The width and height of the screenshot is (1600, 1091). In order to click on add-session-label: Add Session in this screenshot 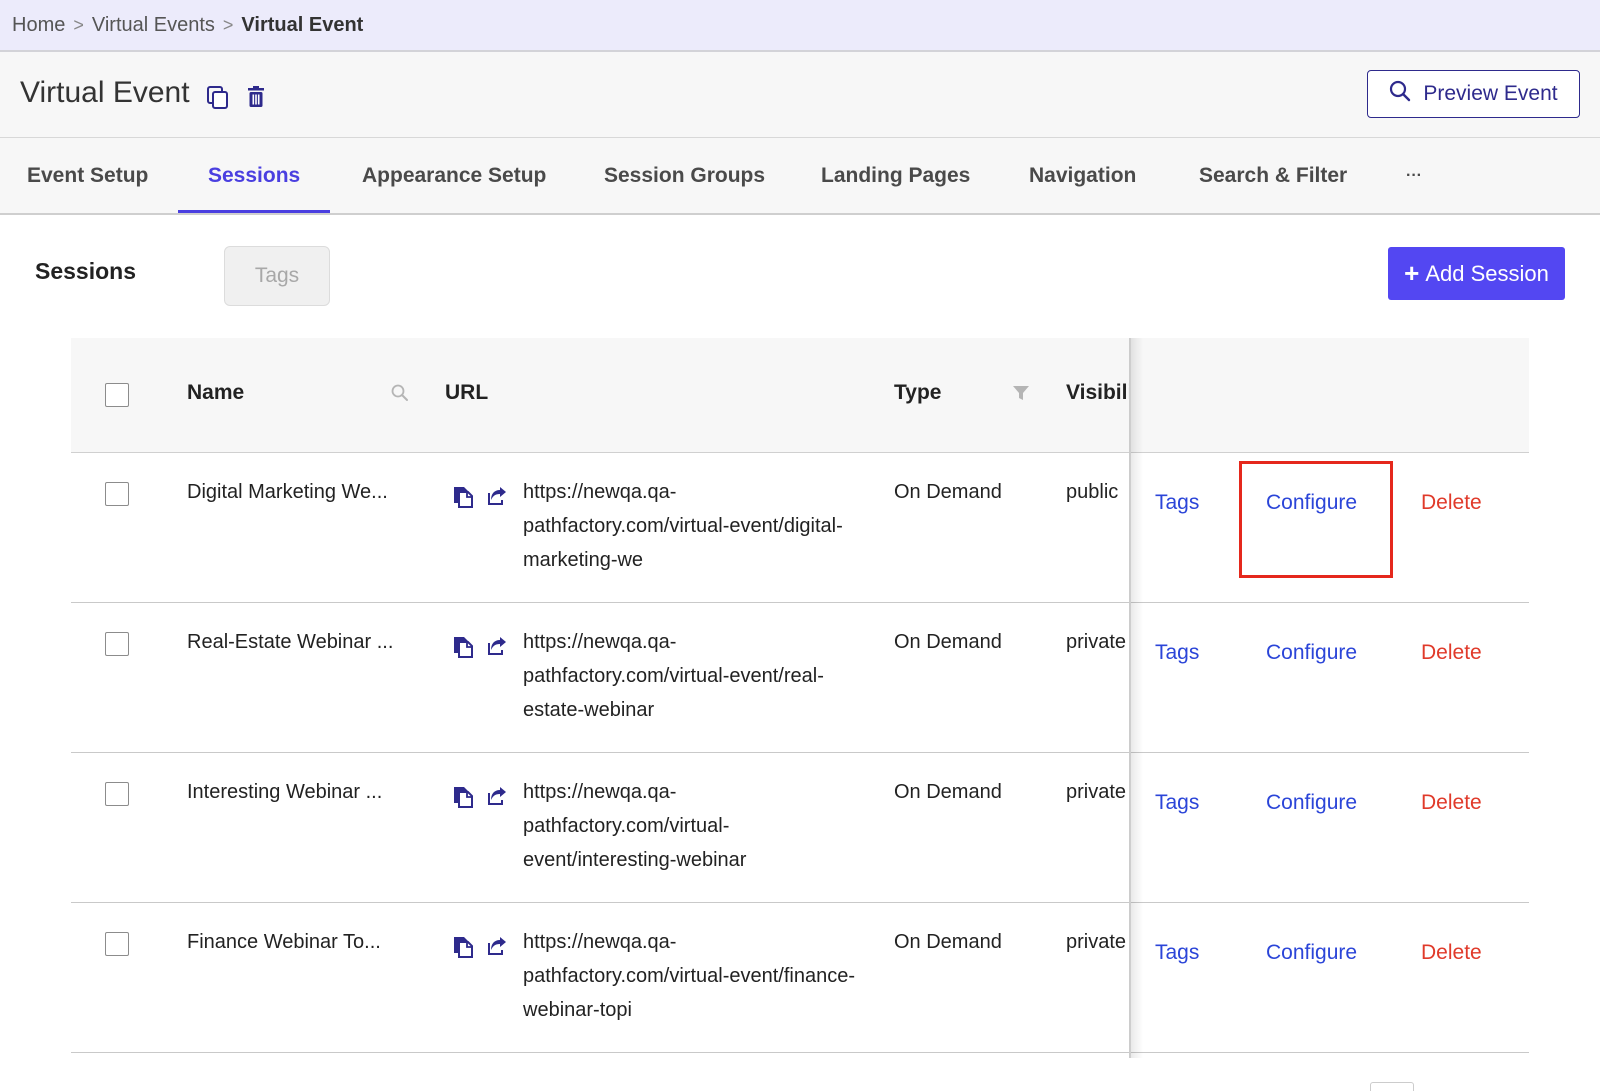, I will do `click(1487, 273)`.